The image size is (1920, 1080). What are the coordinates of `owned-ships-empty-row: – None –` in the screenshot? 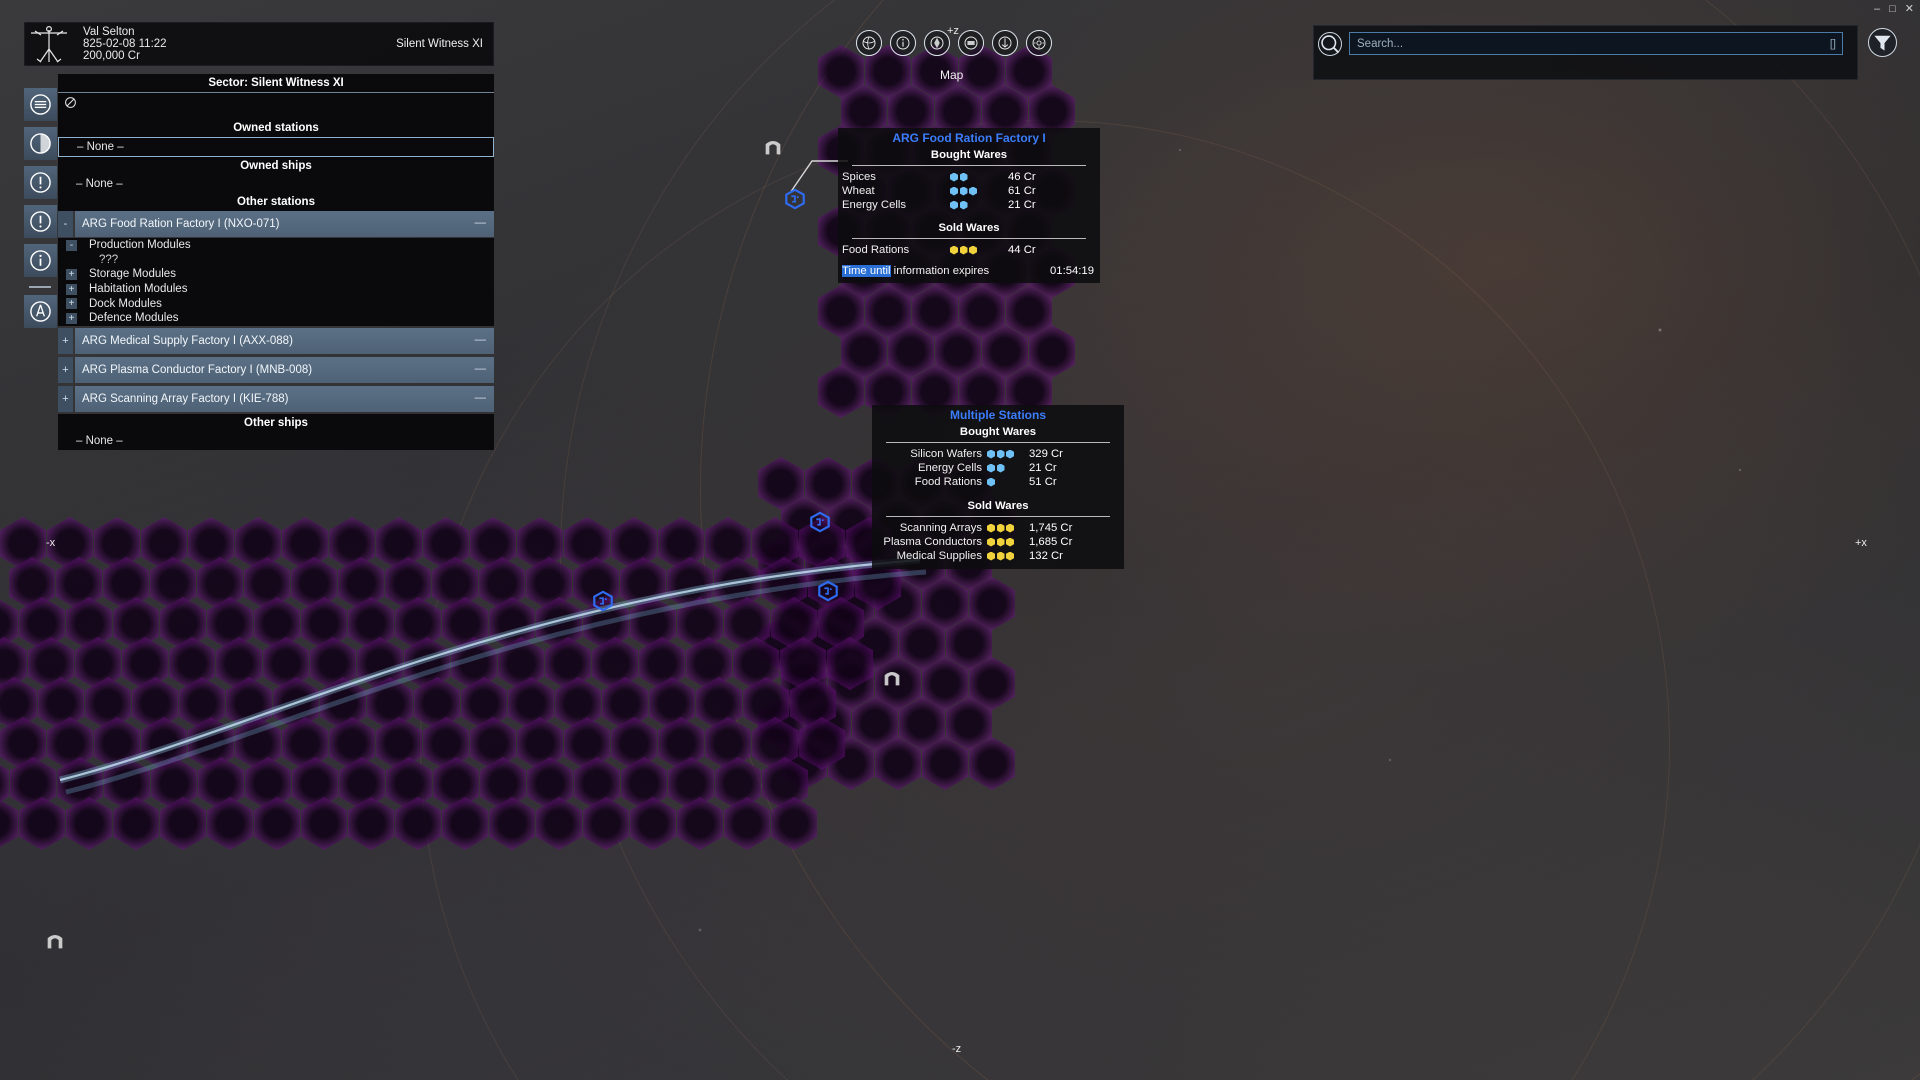 It's located at (276, 184).